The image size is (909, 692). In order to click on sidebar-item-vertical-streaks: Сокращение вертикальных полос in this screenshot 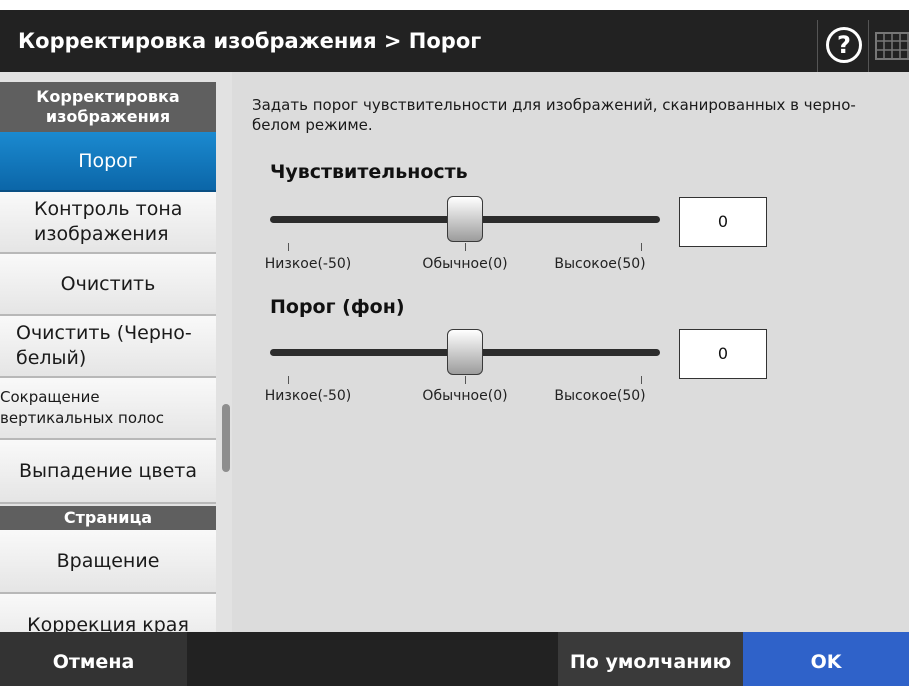, I will do `click(108, 409)`.